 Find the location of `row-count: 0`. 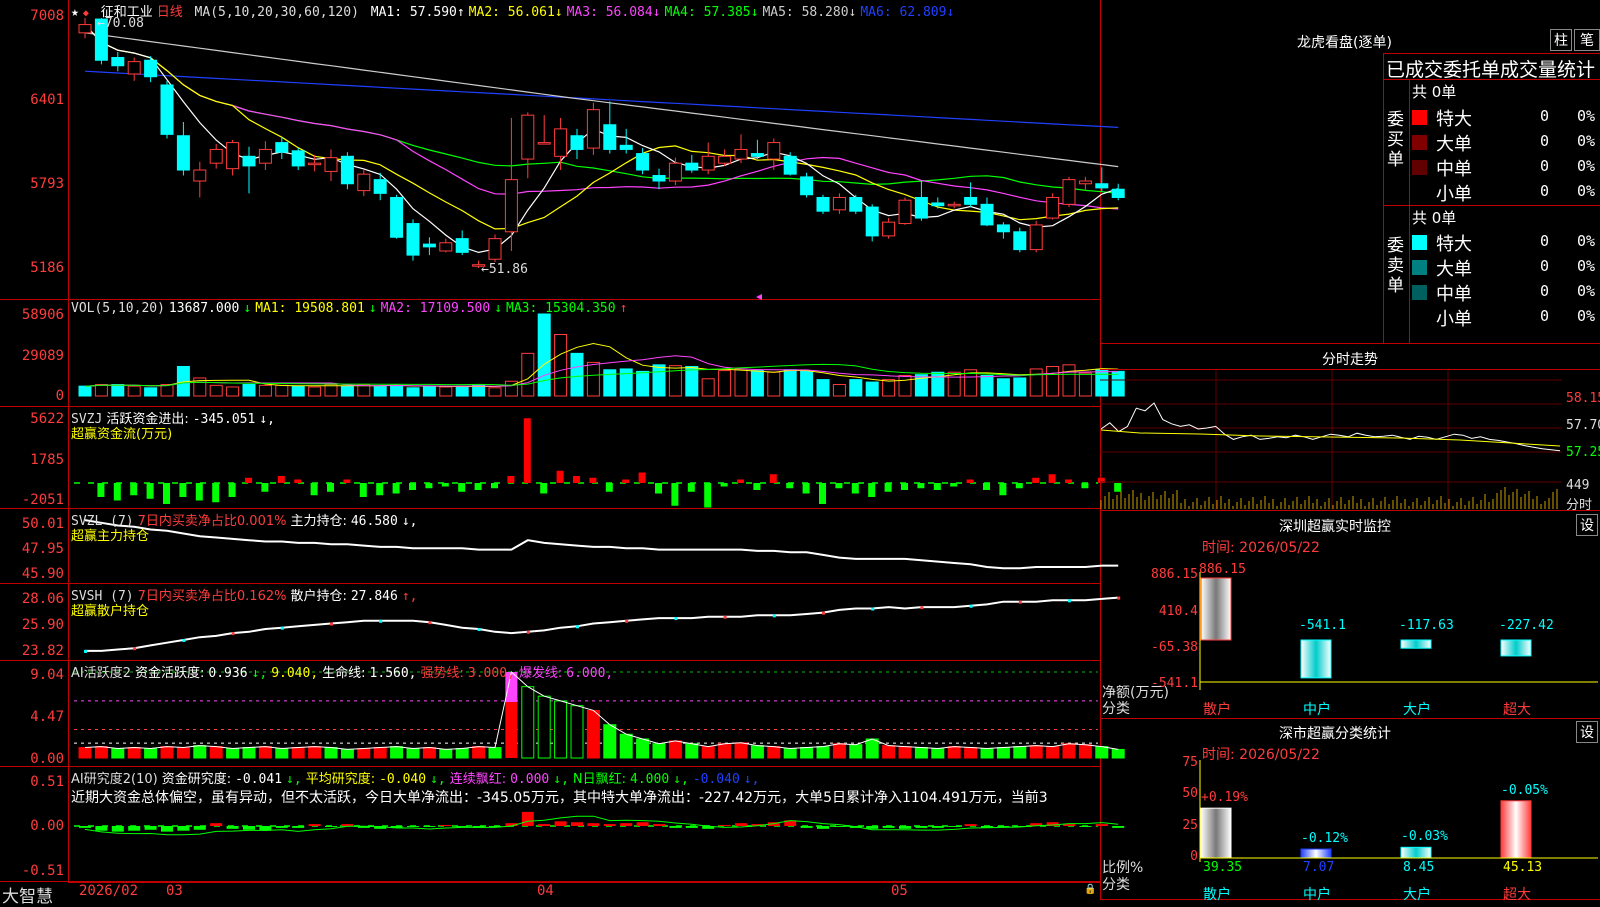

row-count: 0 is located at coordinates (1545, 266).